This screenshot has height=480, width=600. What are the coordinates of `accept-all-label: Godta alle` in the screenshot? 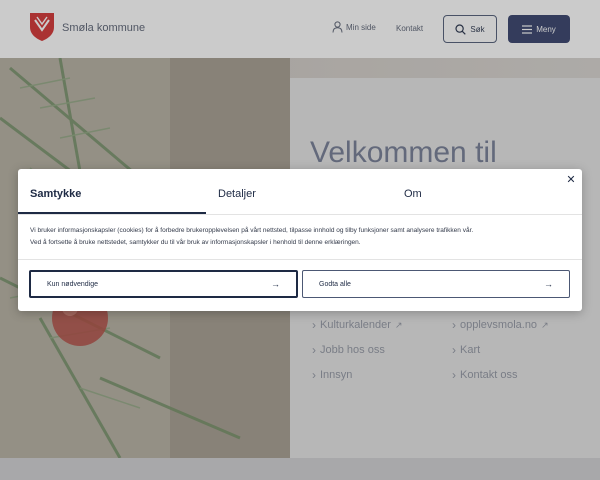 It's located at (335, 284).